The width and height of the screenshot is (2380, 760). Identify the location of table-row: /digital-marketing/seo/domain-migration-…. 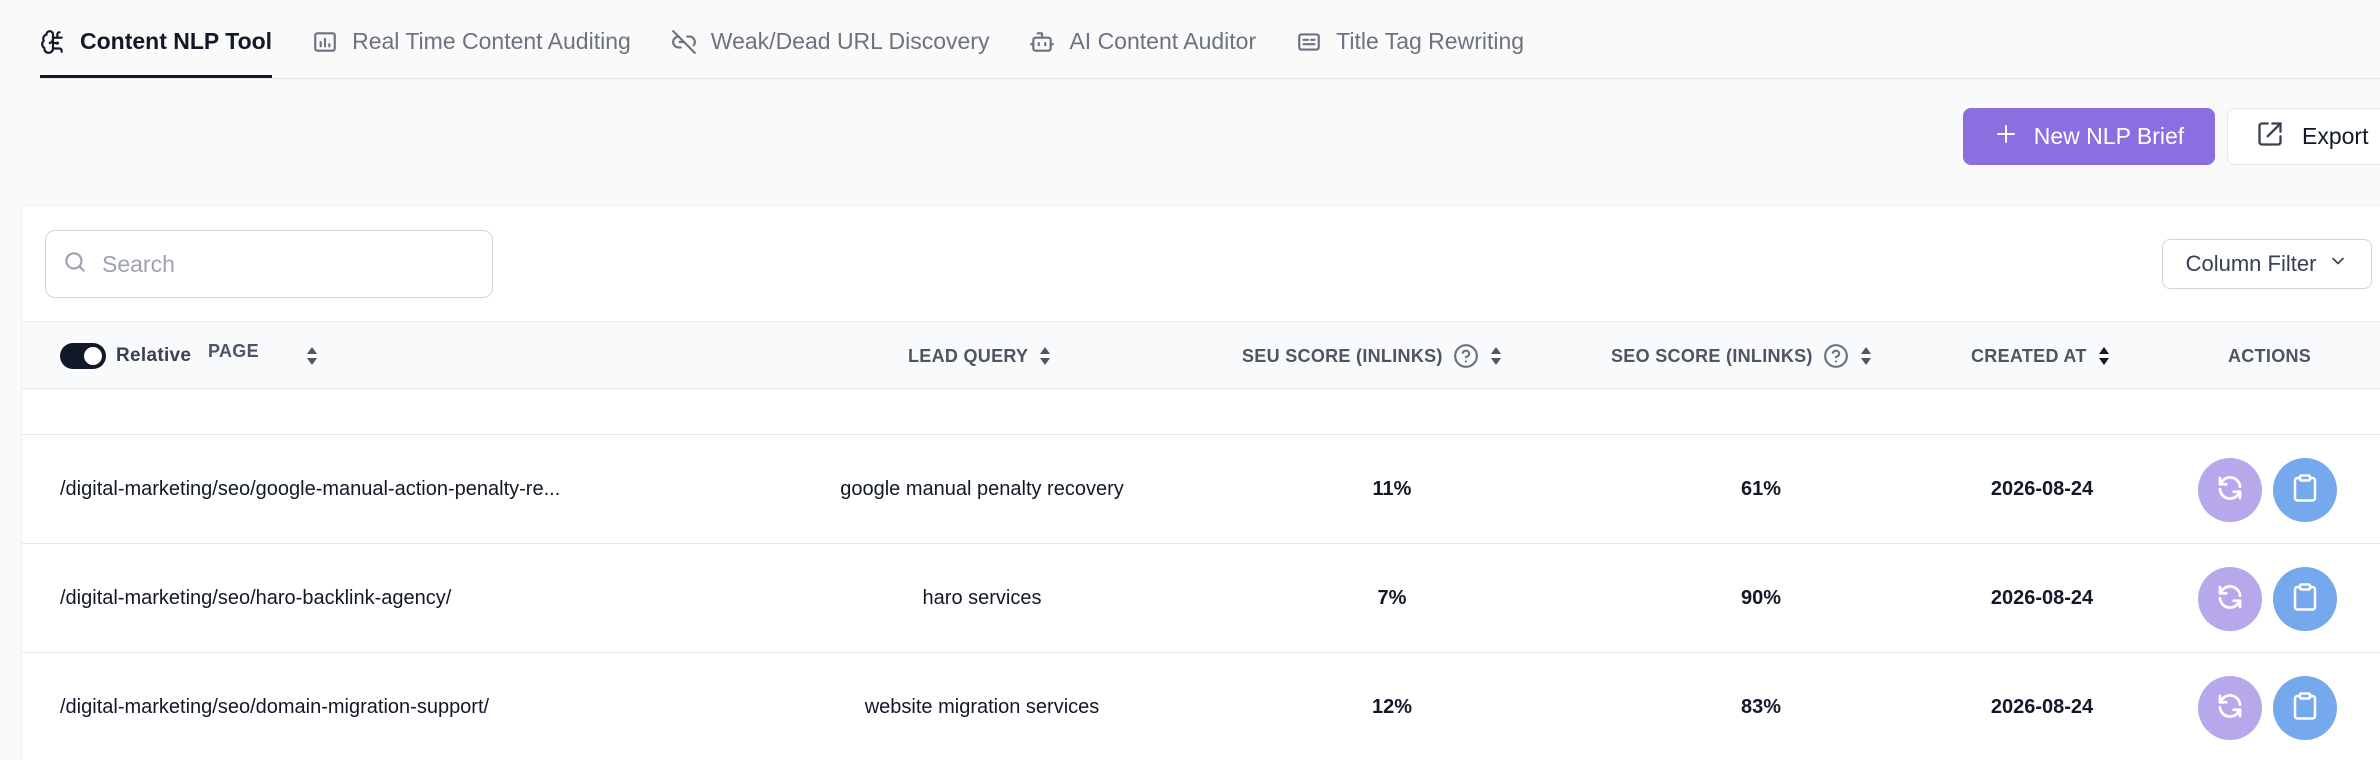
(1201, 706).